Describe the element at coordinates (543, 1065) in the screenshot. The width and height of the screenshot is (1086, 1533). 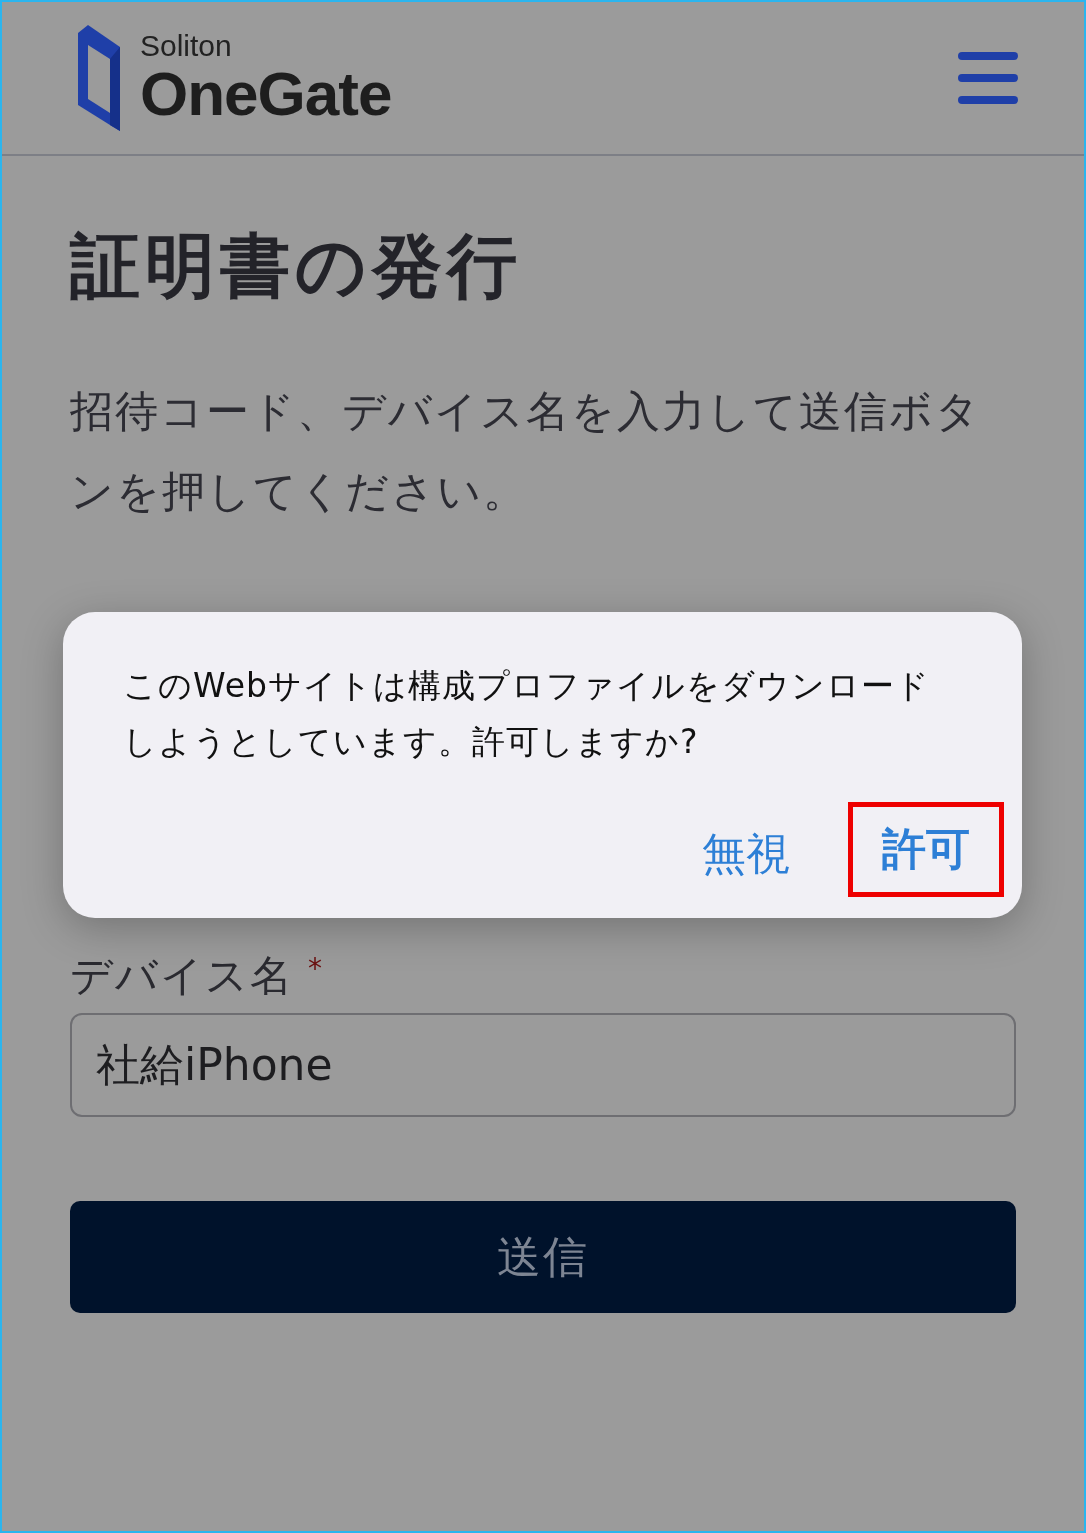
I see `input-field: 社給iPhone` at that location.